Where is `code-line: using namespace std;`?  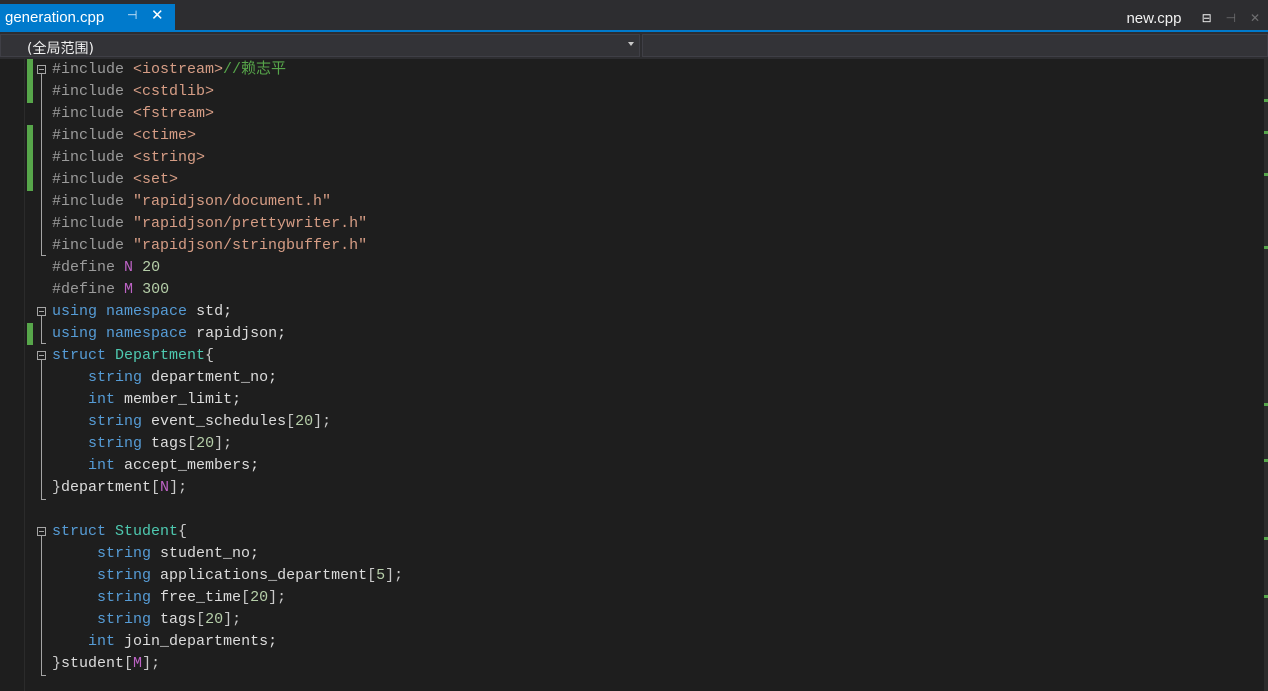
code-line: using namespace std; is located at coordinates (142, 311).